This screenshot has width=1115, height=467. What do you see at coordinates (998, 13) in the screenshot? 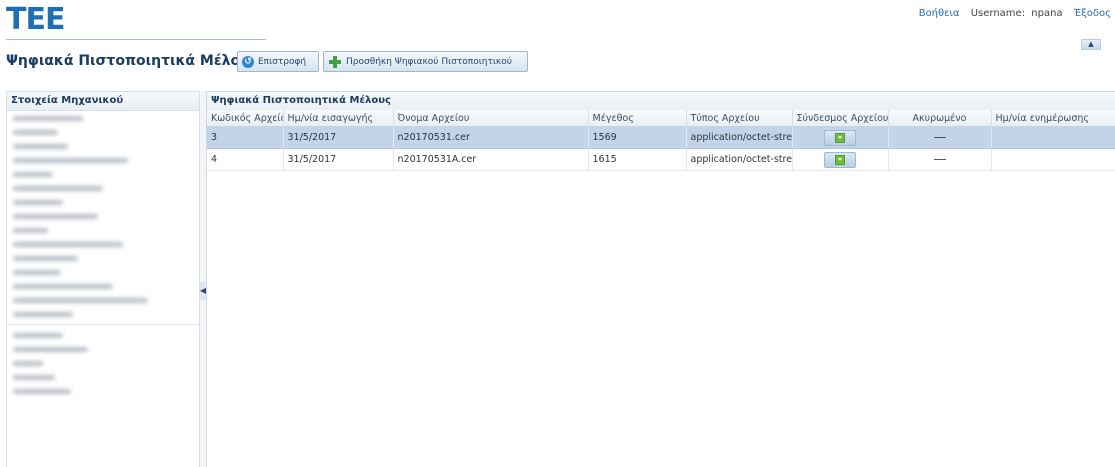
I see `username-label: Username:` at bounding box center [998, 13].